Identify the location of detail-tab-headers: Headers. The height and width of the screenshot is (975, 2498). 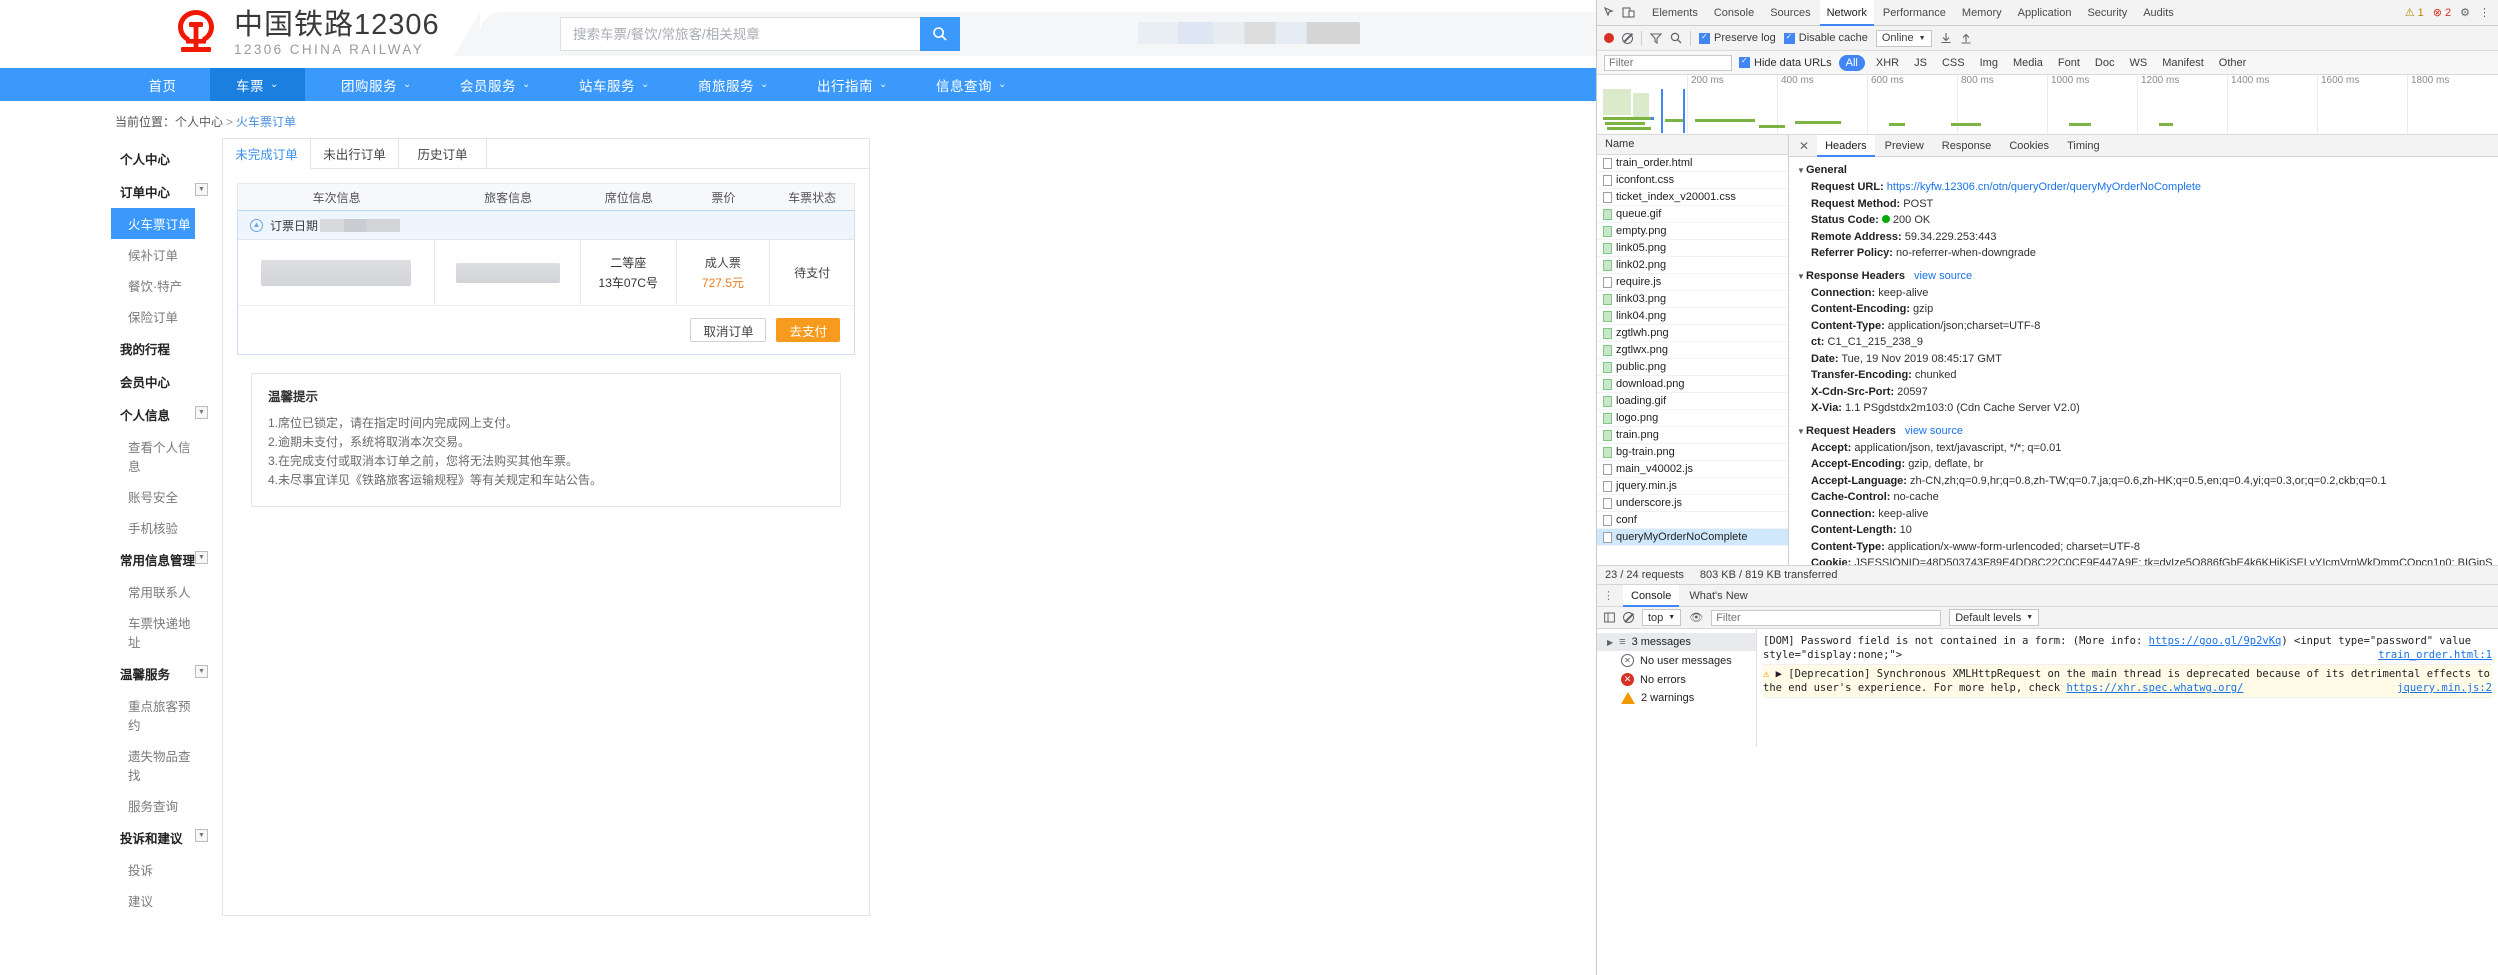
(1846, 146).